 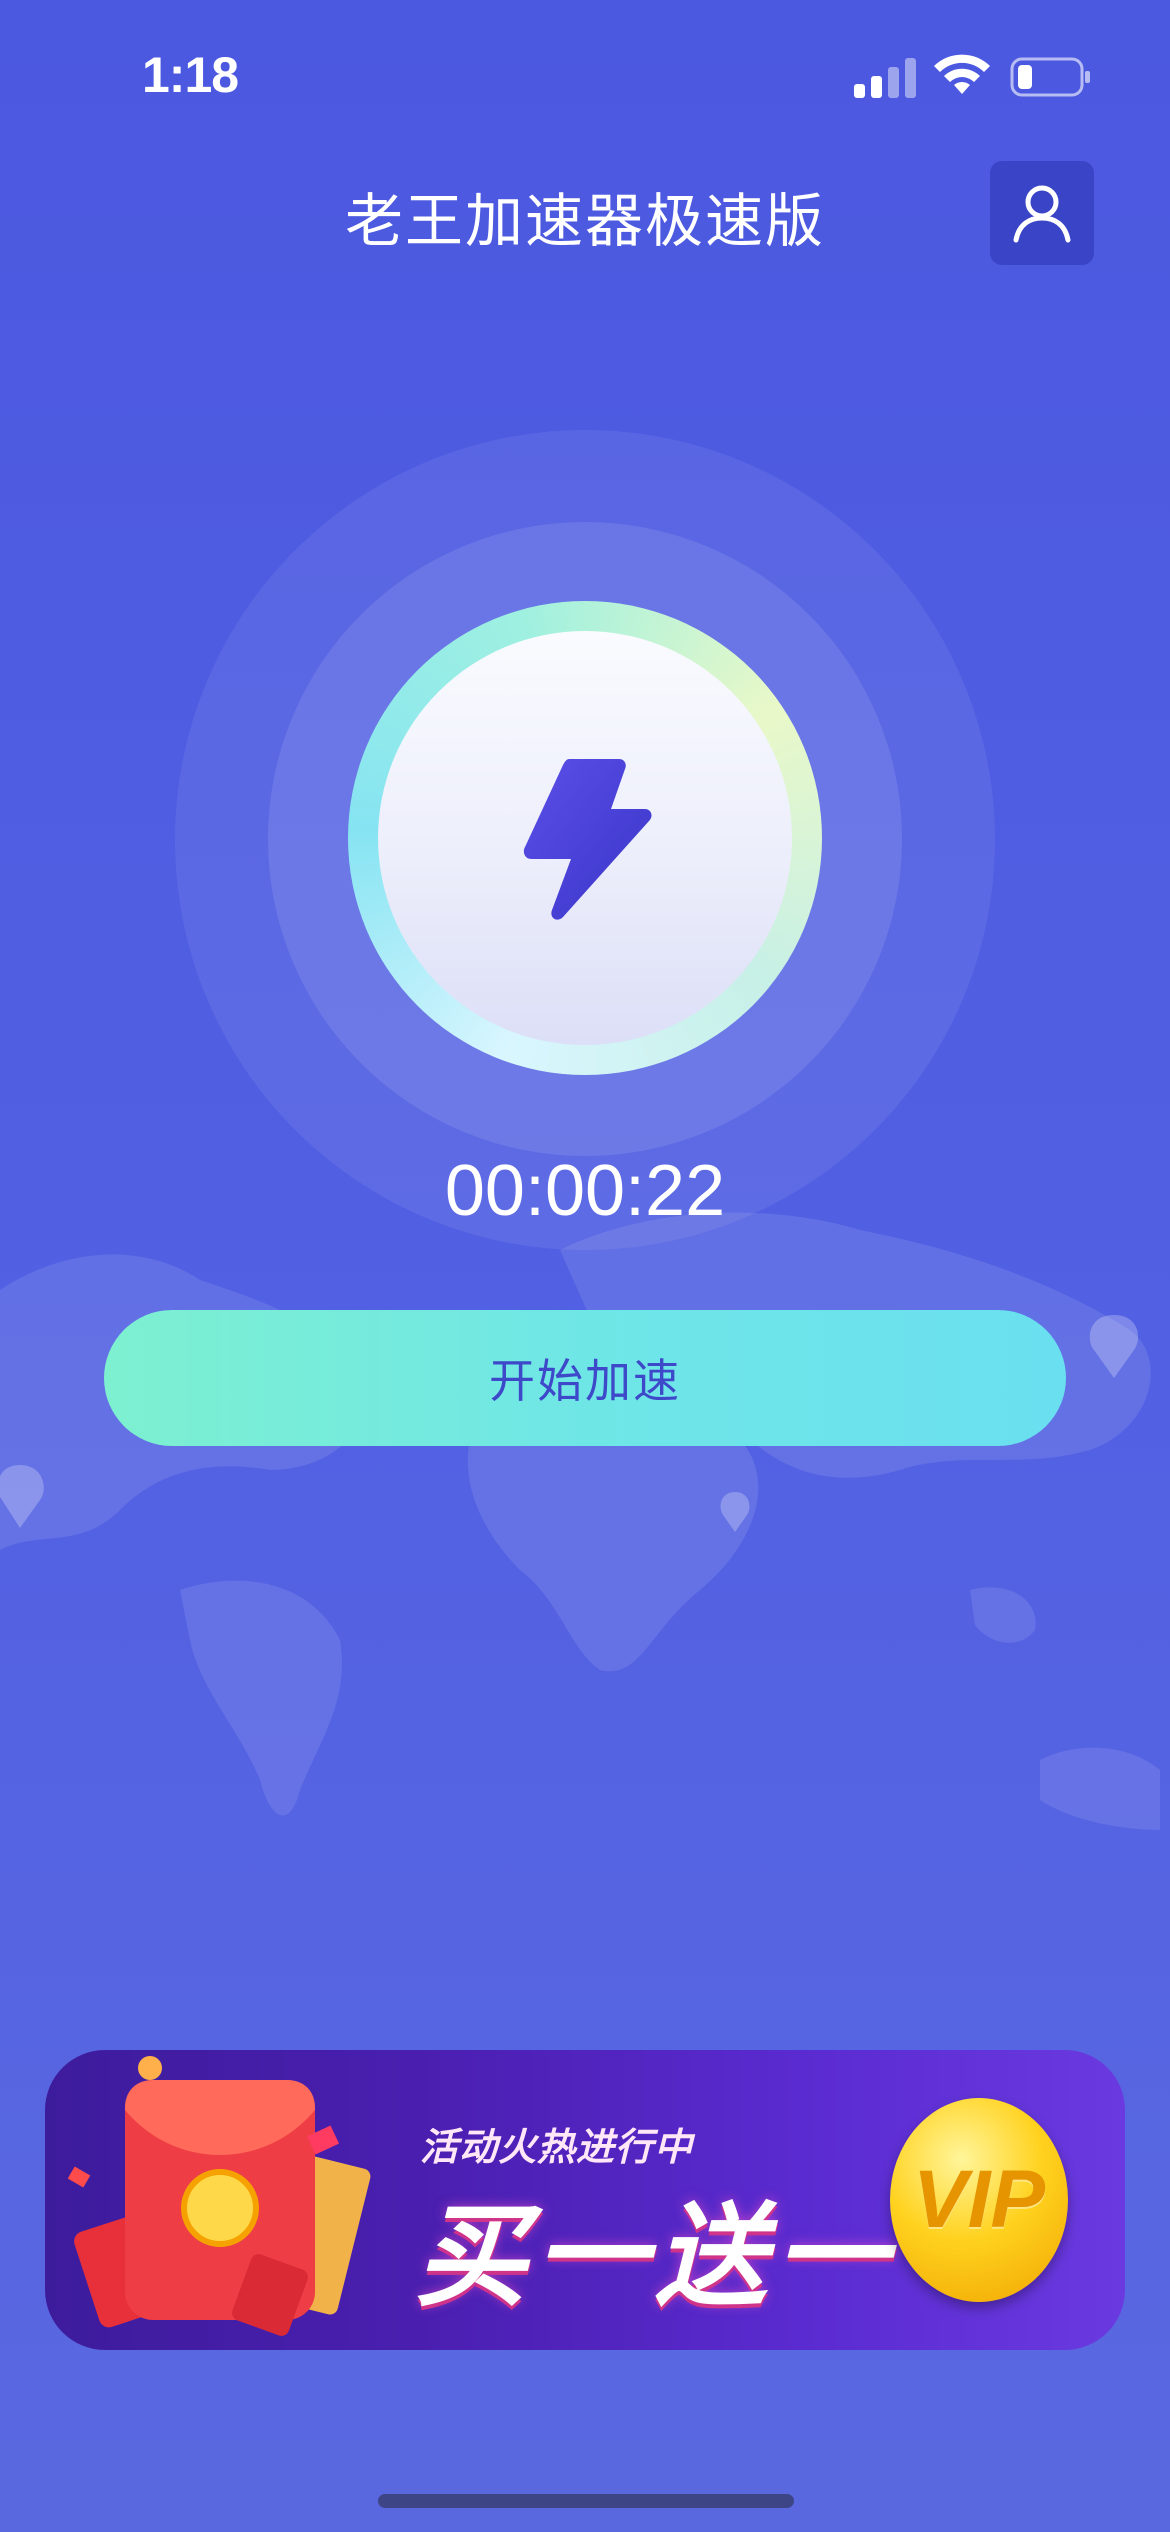 What do you see at coordinates (655, 2257) in the screenshot?
I see `promo-title: 买一送一` at bounding box center [655, 2257].